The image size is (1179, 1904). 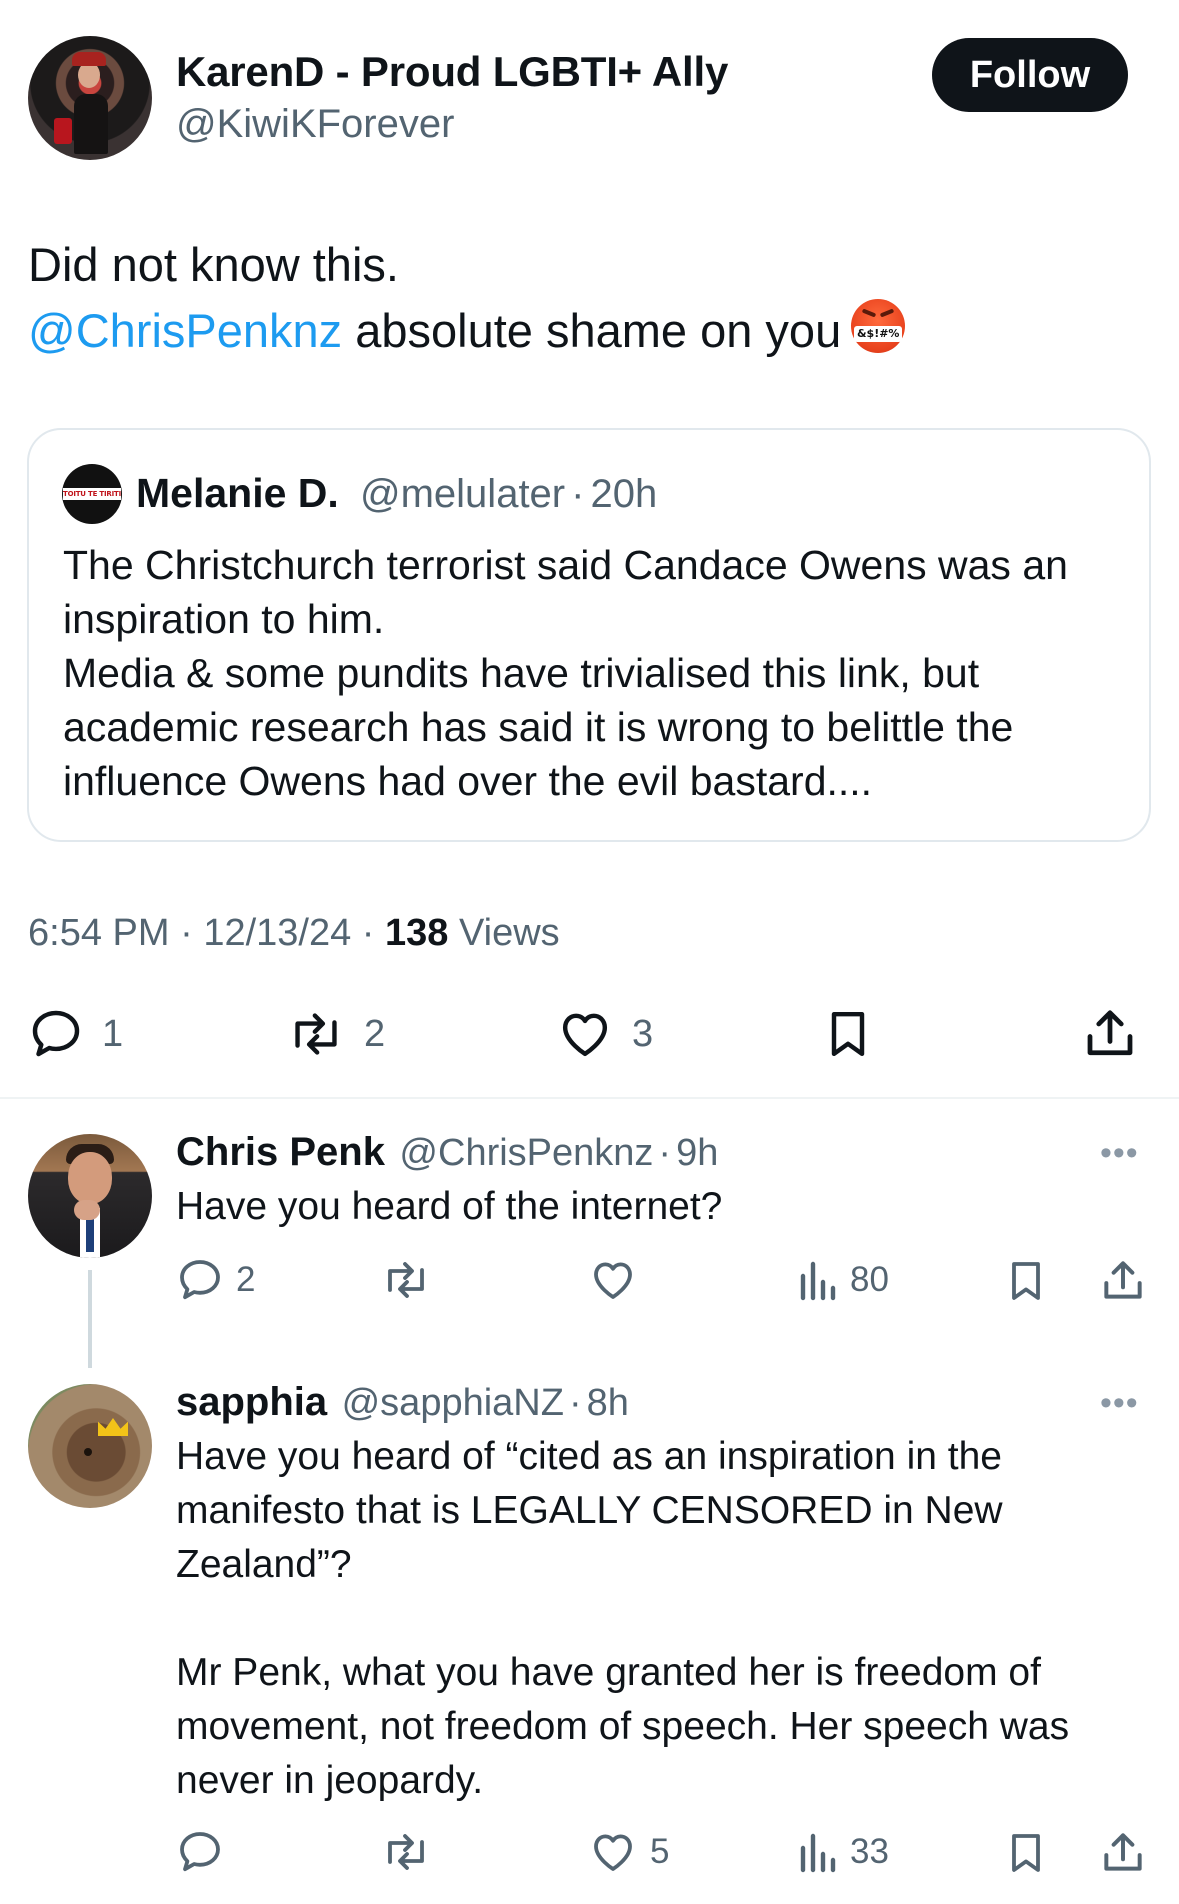 I want to click on follow-button: Follow, so click(x=1030, y=75).